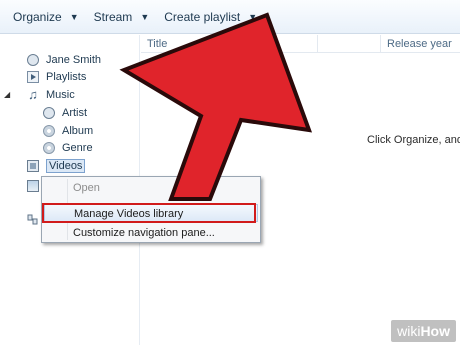 This screenshot has height=345, width=460. I want to click on stream-button: Stream ▼, so click(122, 17).